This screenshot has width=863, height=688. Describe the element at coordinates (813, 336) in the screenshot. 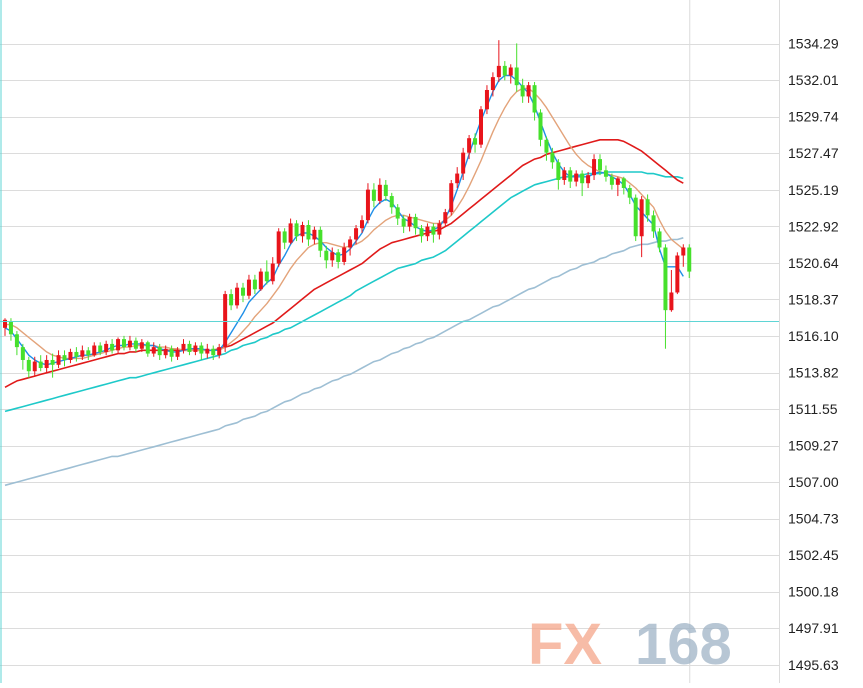

I see `y-tick-label: 1516.10` at that location.